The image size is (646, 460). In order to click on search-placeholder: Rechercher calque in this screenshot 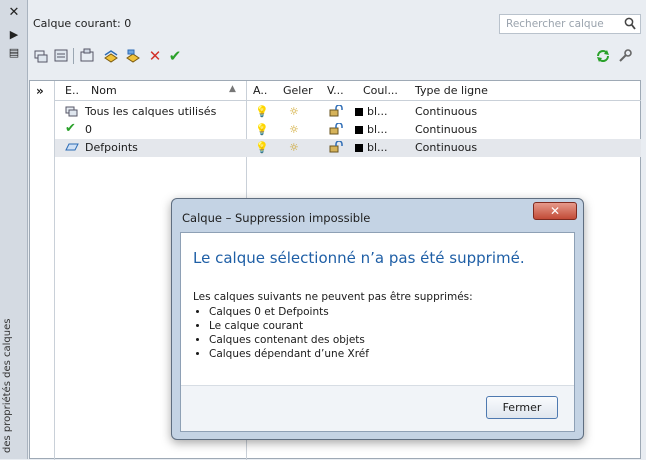, I will do `click(555, 24)`.